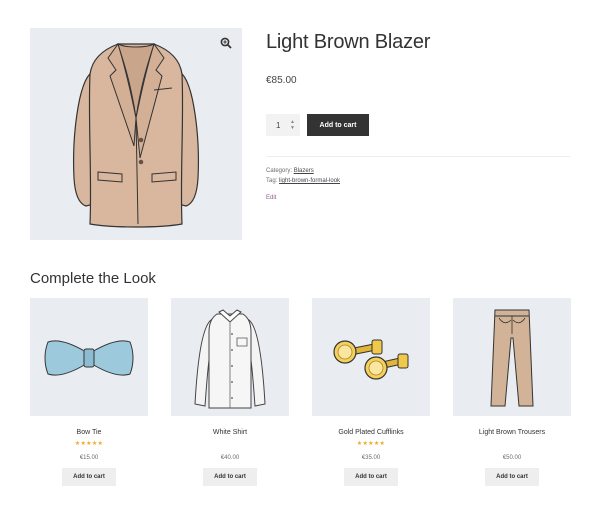 Image resolution: width=610 pixels, height=512 pixels. I want to click on category-row: Category: Blazers, so click(303, 171).